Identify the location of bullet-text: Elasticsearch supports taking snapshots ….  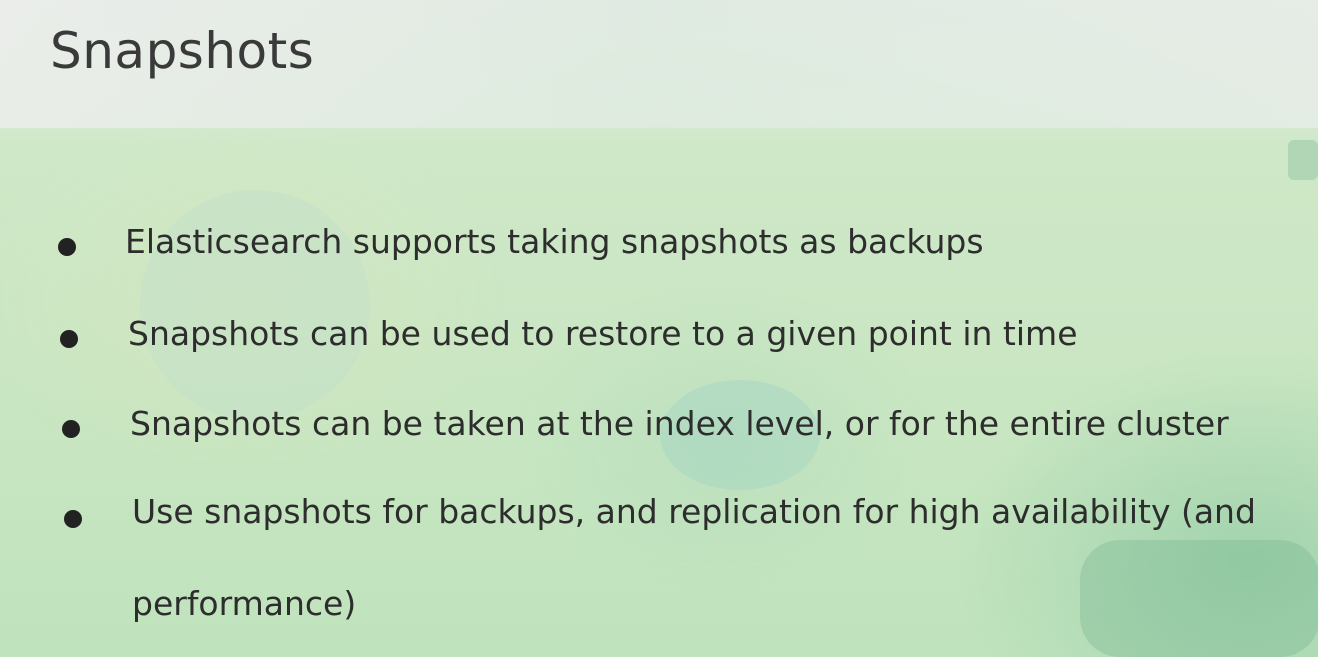
(554, 241).